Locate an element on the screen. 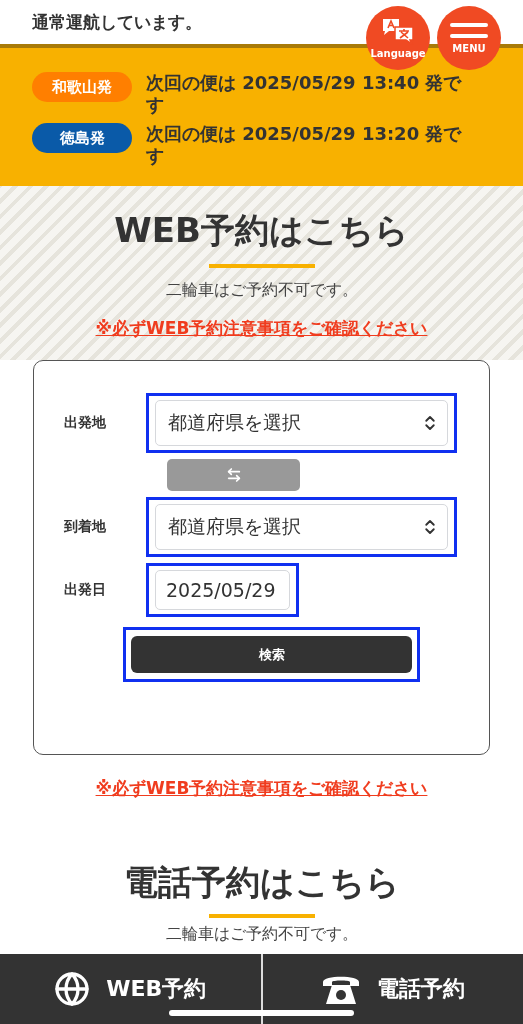 This screenshot has height=1024, width=523. field-label: 到着地 is located at coordinates (85, 527).